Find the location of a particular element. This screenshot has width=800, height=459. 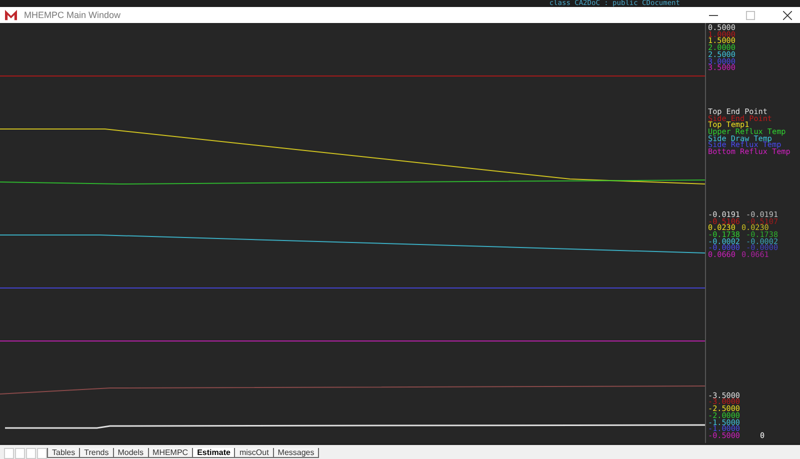

sheet-tab: Estimate is located at coordinates (214, 453).